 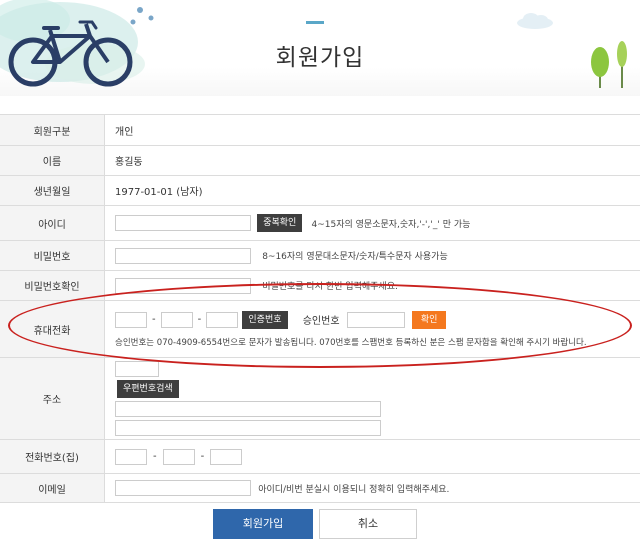 What do you see at coordinates (52, 160) in the screenshot?
I see `name-label: 이름` at bounding box center [52, 160].